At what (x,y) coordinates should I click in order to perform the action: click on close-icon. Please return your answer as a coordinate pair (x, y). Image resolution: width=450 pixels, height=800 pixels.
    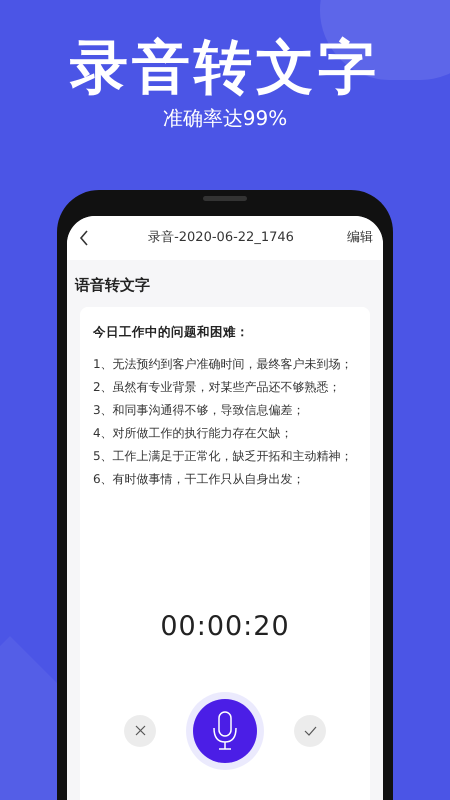
    Looking at the image, I should click on (140, 730).